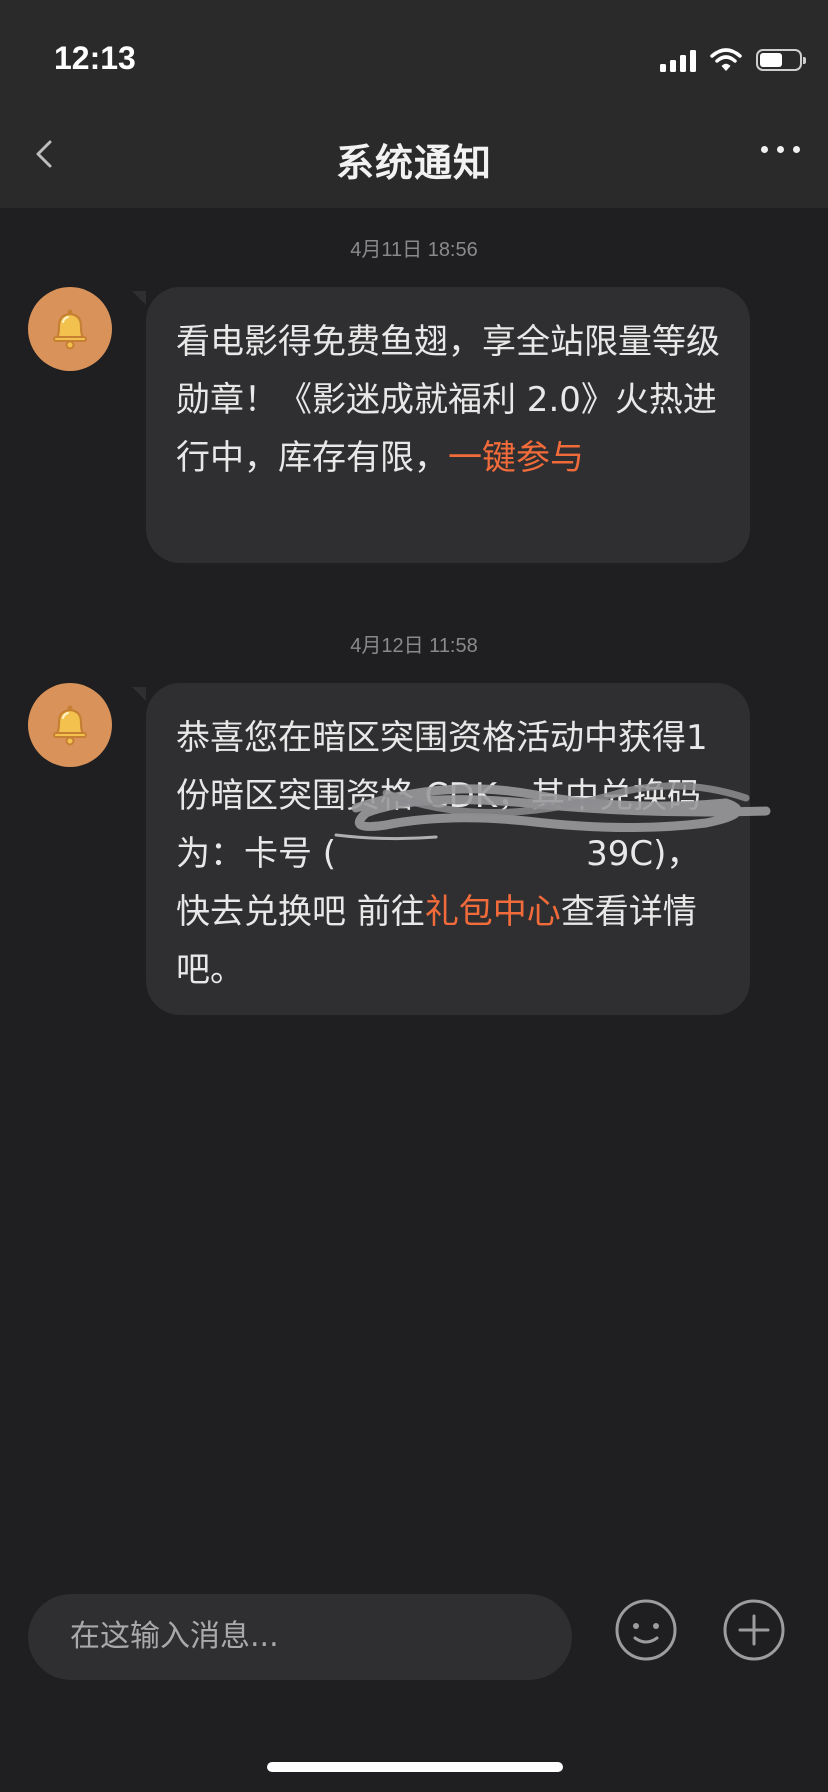 Image resolution: width=828 pixels, height=1792 pixels. Describe the element at coordinates (413, 163) in the screenshot. I see `page-title: 系统通知` at that location.